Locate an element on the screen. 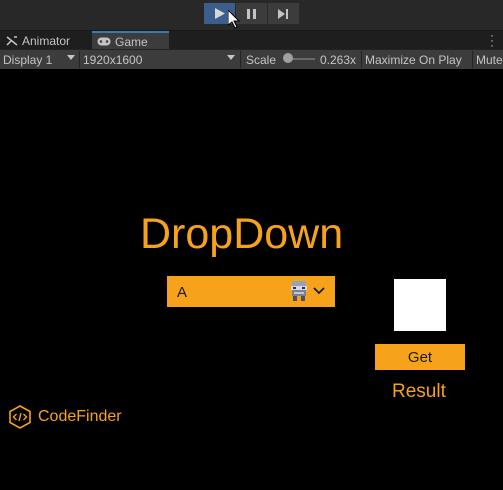  resolution-dropdown: 1920x1600 is located at coordinates (153, 59).